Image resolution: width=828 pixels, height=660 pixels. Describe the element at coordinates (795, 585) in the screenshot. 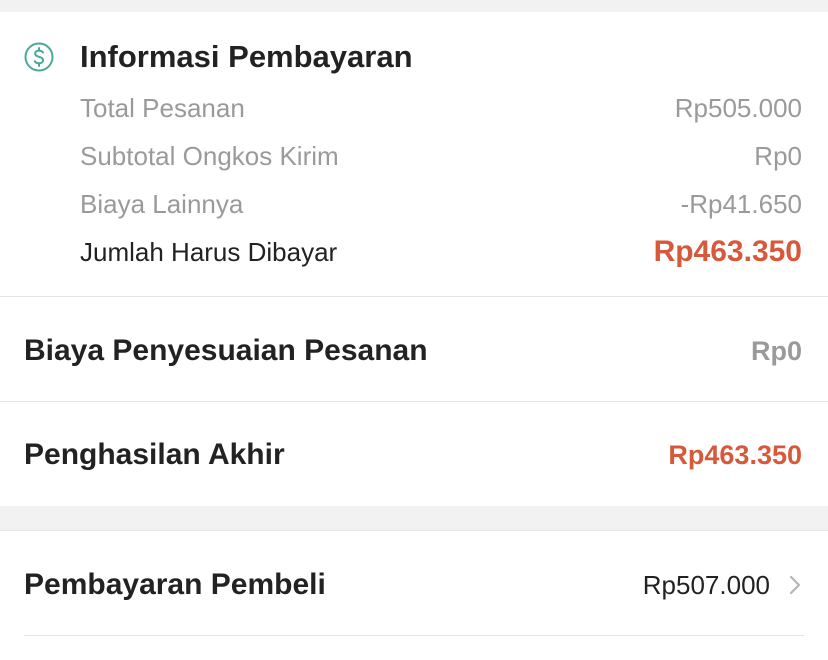

I see `chevron-right-icon` at that location.